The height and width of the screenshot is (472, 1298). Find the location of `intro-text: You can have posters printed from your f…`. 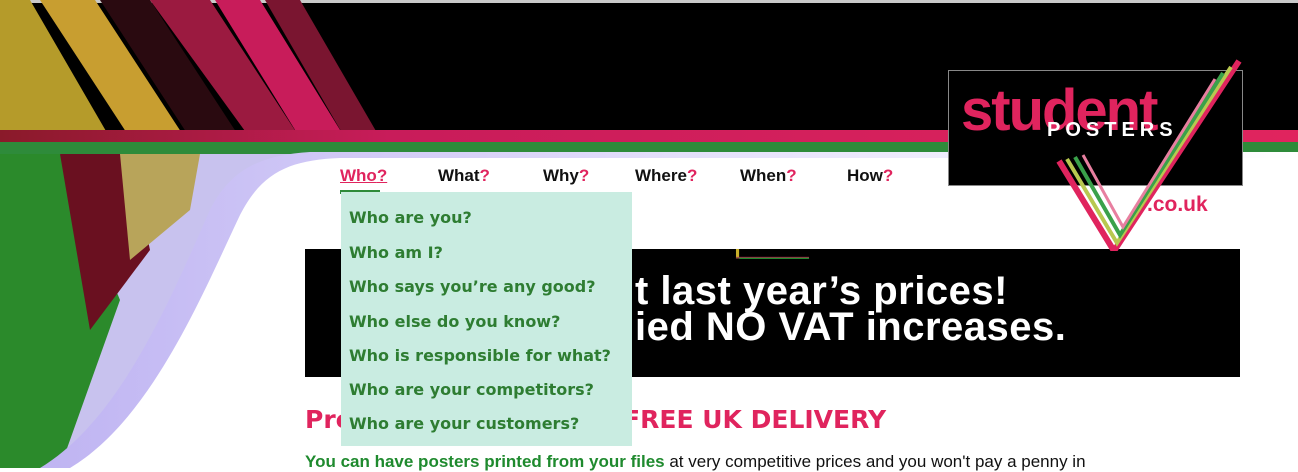

intro-text: You can have posters printed from your f… is located at coordinates (695, 462).